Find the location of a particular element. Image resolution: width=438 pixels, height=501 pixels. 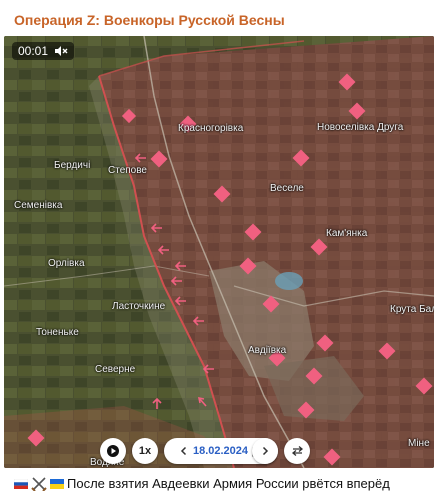

swap-arrows-icon is located at coordinates (297, 451).